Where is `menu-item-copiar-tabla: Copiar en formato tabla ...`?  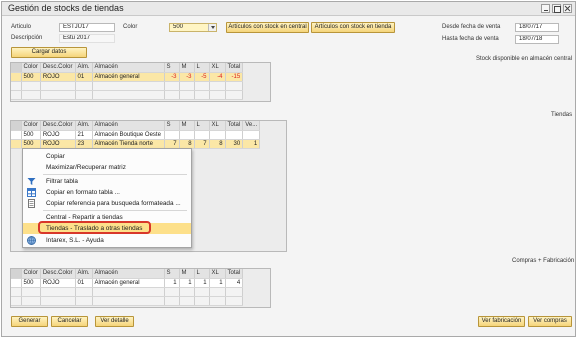 menu-item-copiar-tabla: Copiar en formato tabla ... is located at coordinates (107, 192).